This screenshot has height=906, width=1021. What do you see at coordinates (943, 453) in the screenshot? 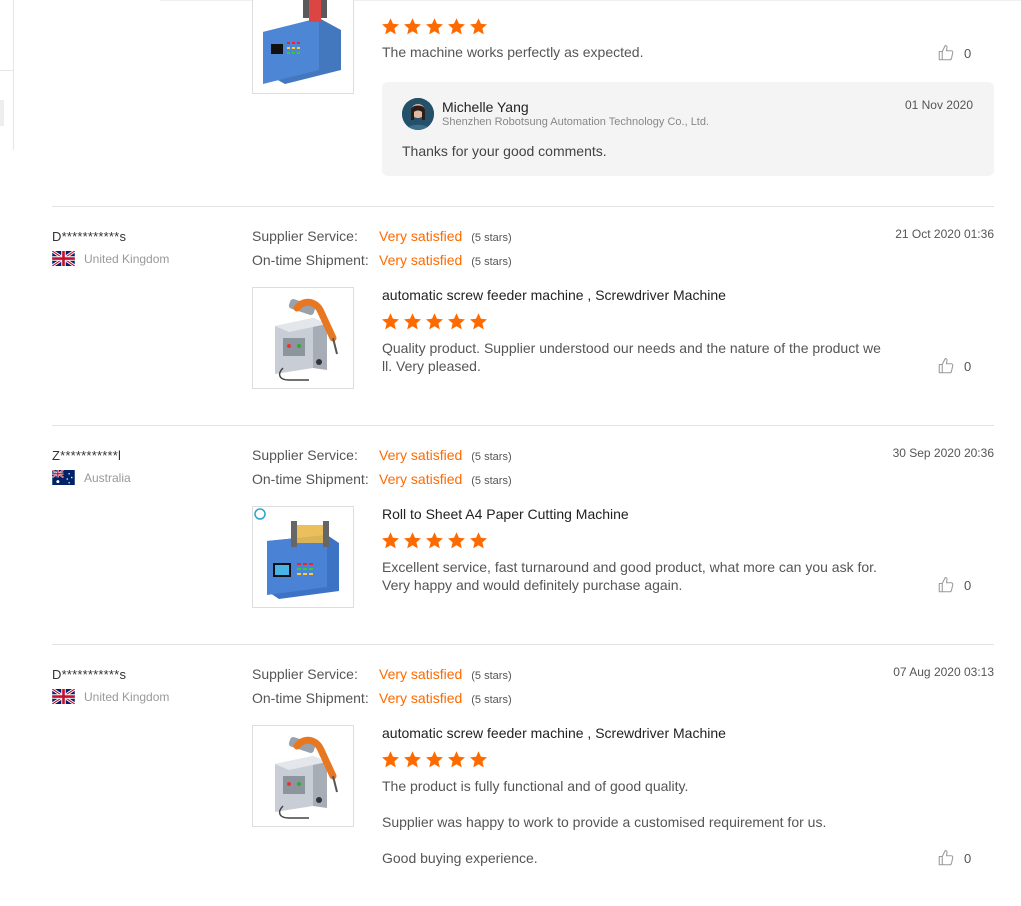
I see `review-date: 30 Sep 2020 20:36` at bounding box center [943, 453].